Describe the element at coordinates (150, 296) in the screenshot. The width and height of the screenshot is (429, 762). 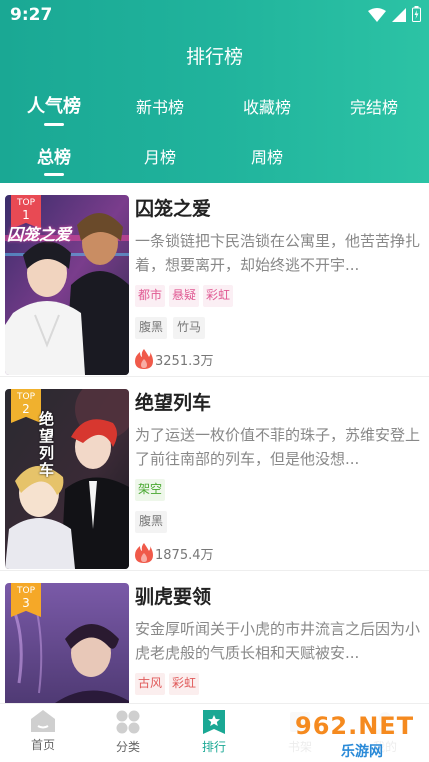
I see `genre-tag: 都市` at that location.